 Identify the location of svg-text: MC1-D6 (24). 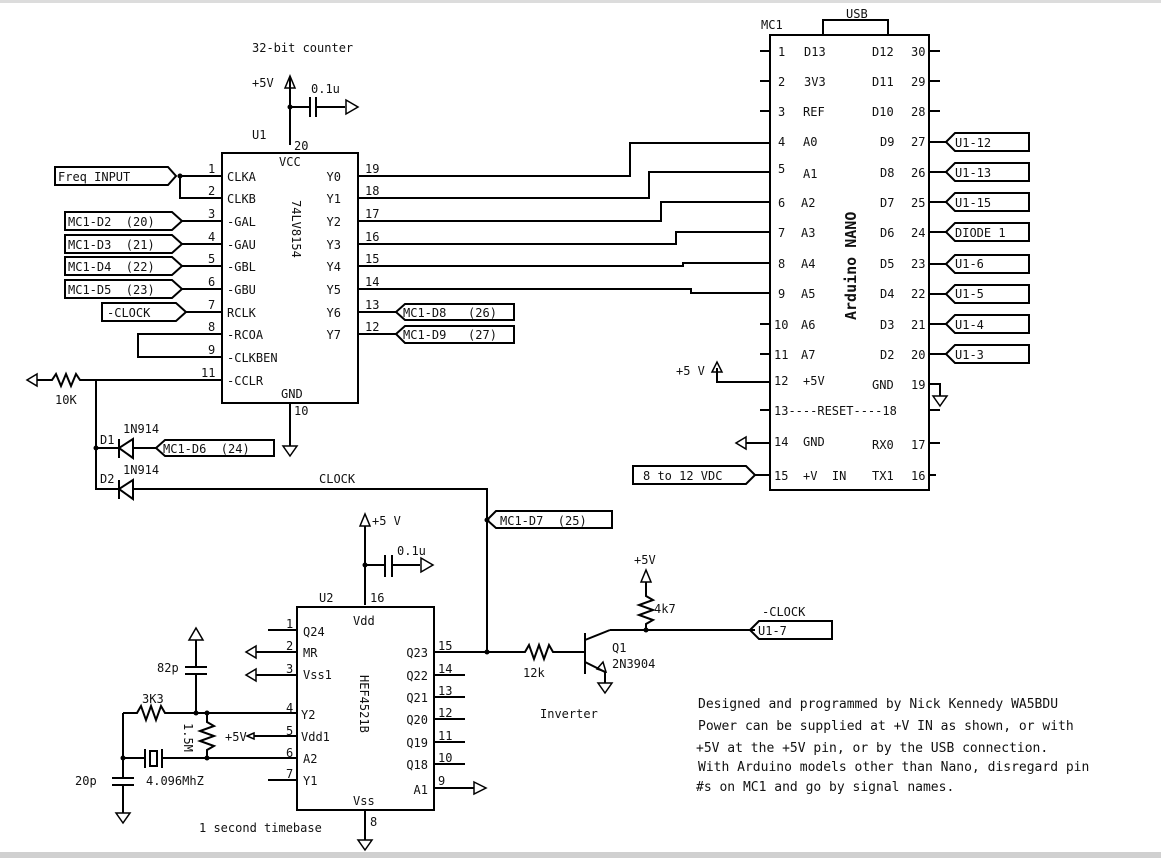
(206, 449).